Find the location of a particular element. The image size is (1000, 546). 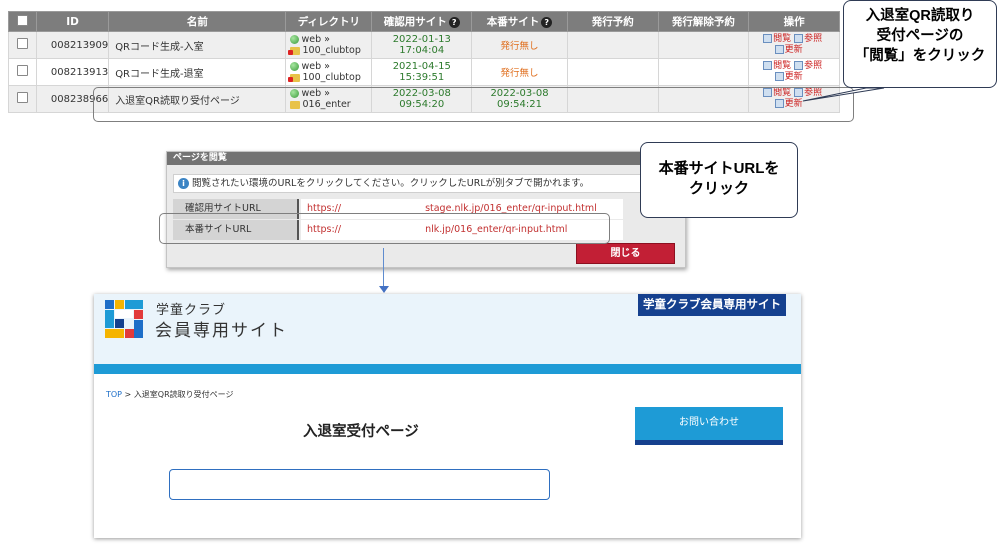

callout-line: クリック is located at coordinates (718, 188).